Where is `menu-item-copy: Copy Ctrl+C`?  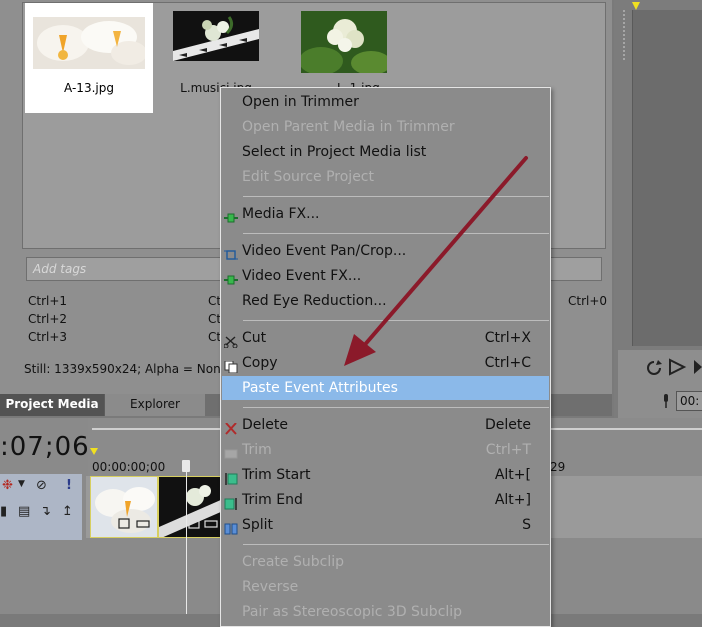 menu-item-copy: Copy Ctrl+C is located at coordinates (385, 363).